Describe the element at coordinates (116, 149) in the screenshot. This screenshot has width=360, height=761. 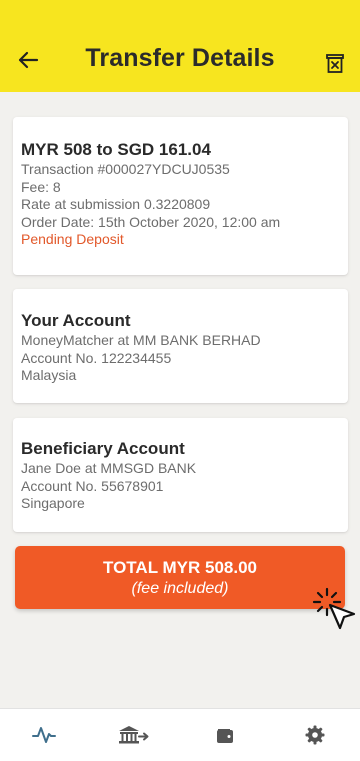
I see `transfer-amount-title: MYR 508 to SGD 161.04` at that location.